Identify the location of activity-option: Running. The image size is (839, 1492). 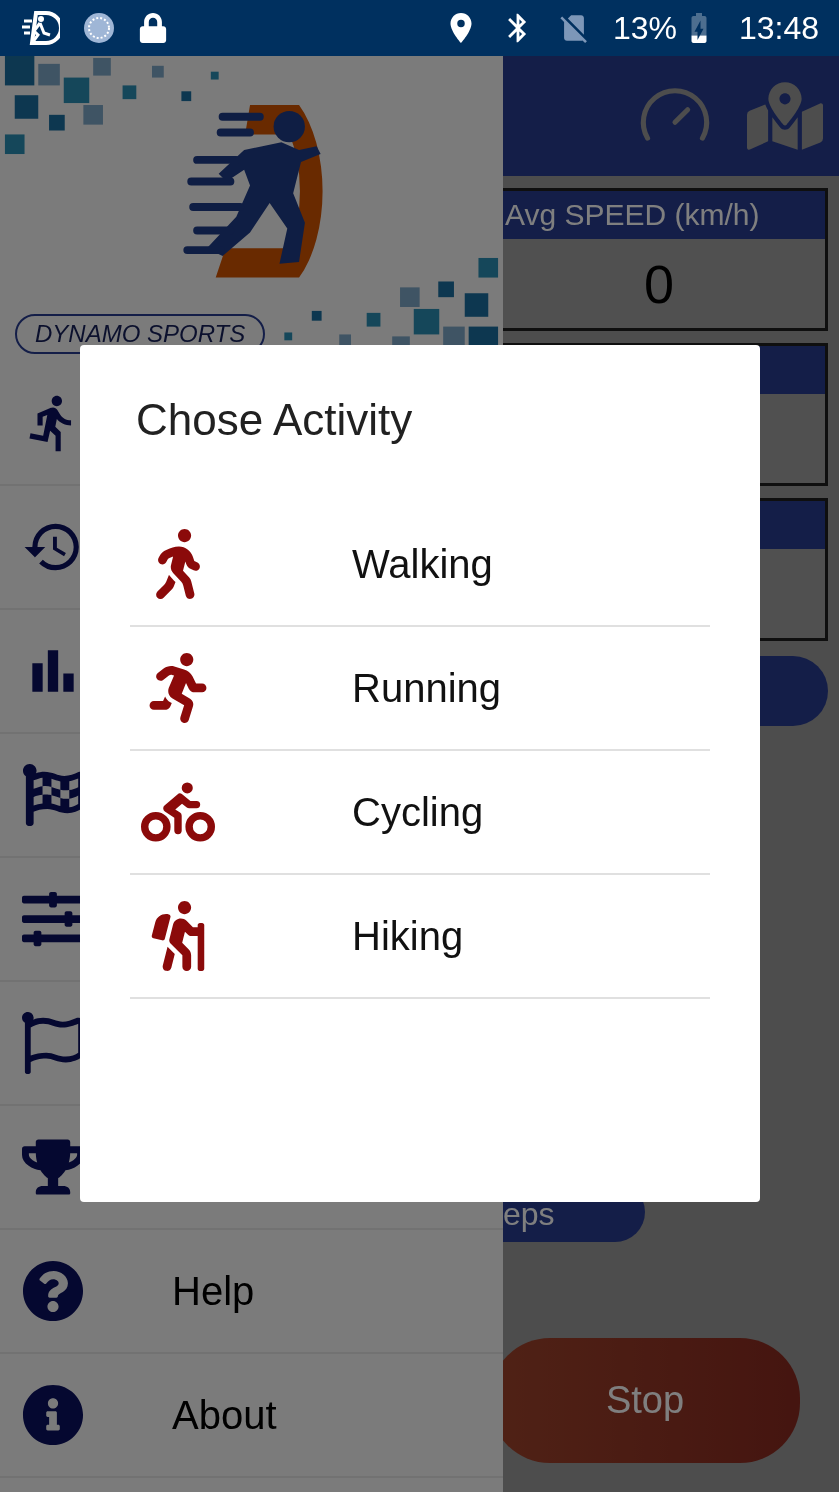
(420, 689).